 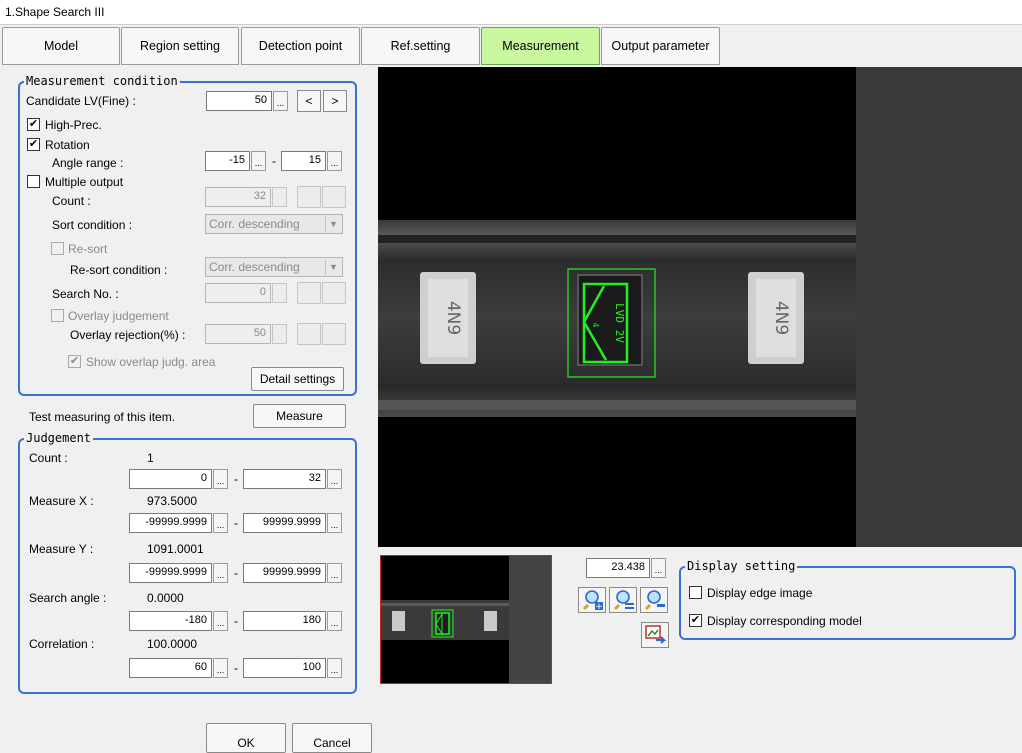 What do you see at coordinates (420, 46) in the screenshot?
I see `tab-ref-setting: Ref.setting` at bounding box center [420, 46].